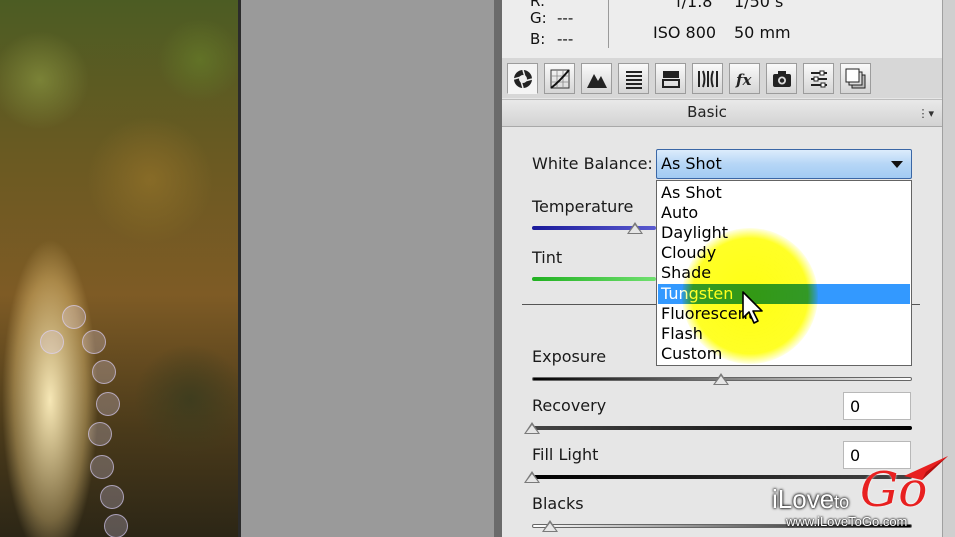 The width and height of the screenshot is (955, 537). I want to click on tab-basic, so click(522, 78).